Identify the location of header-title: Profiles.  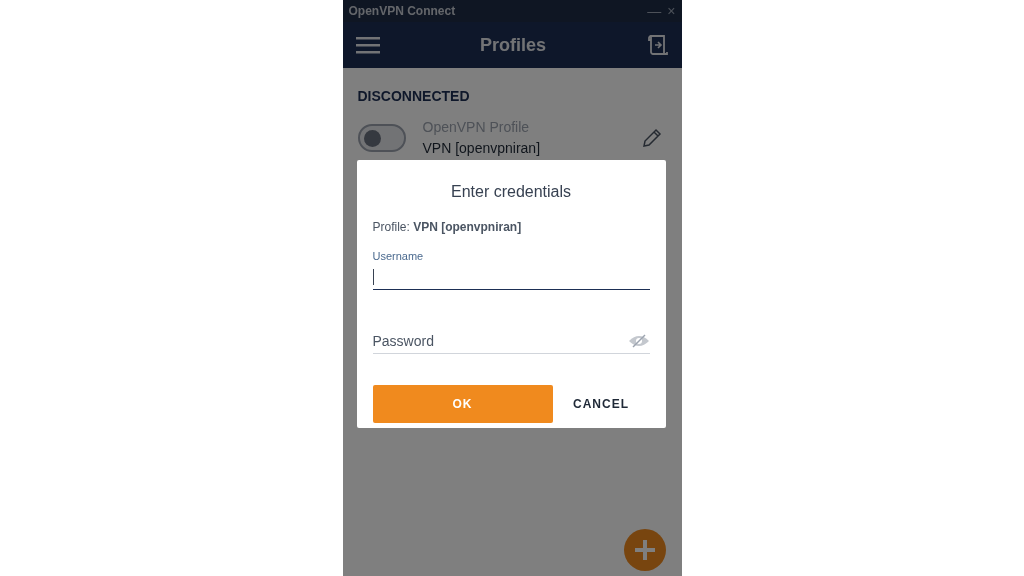
(513, 45).